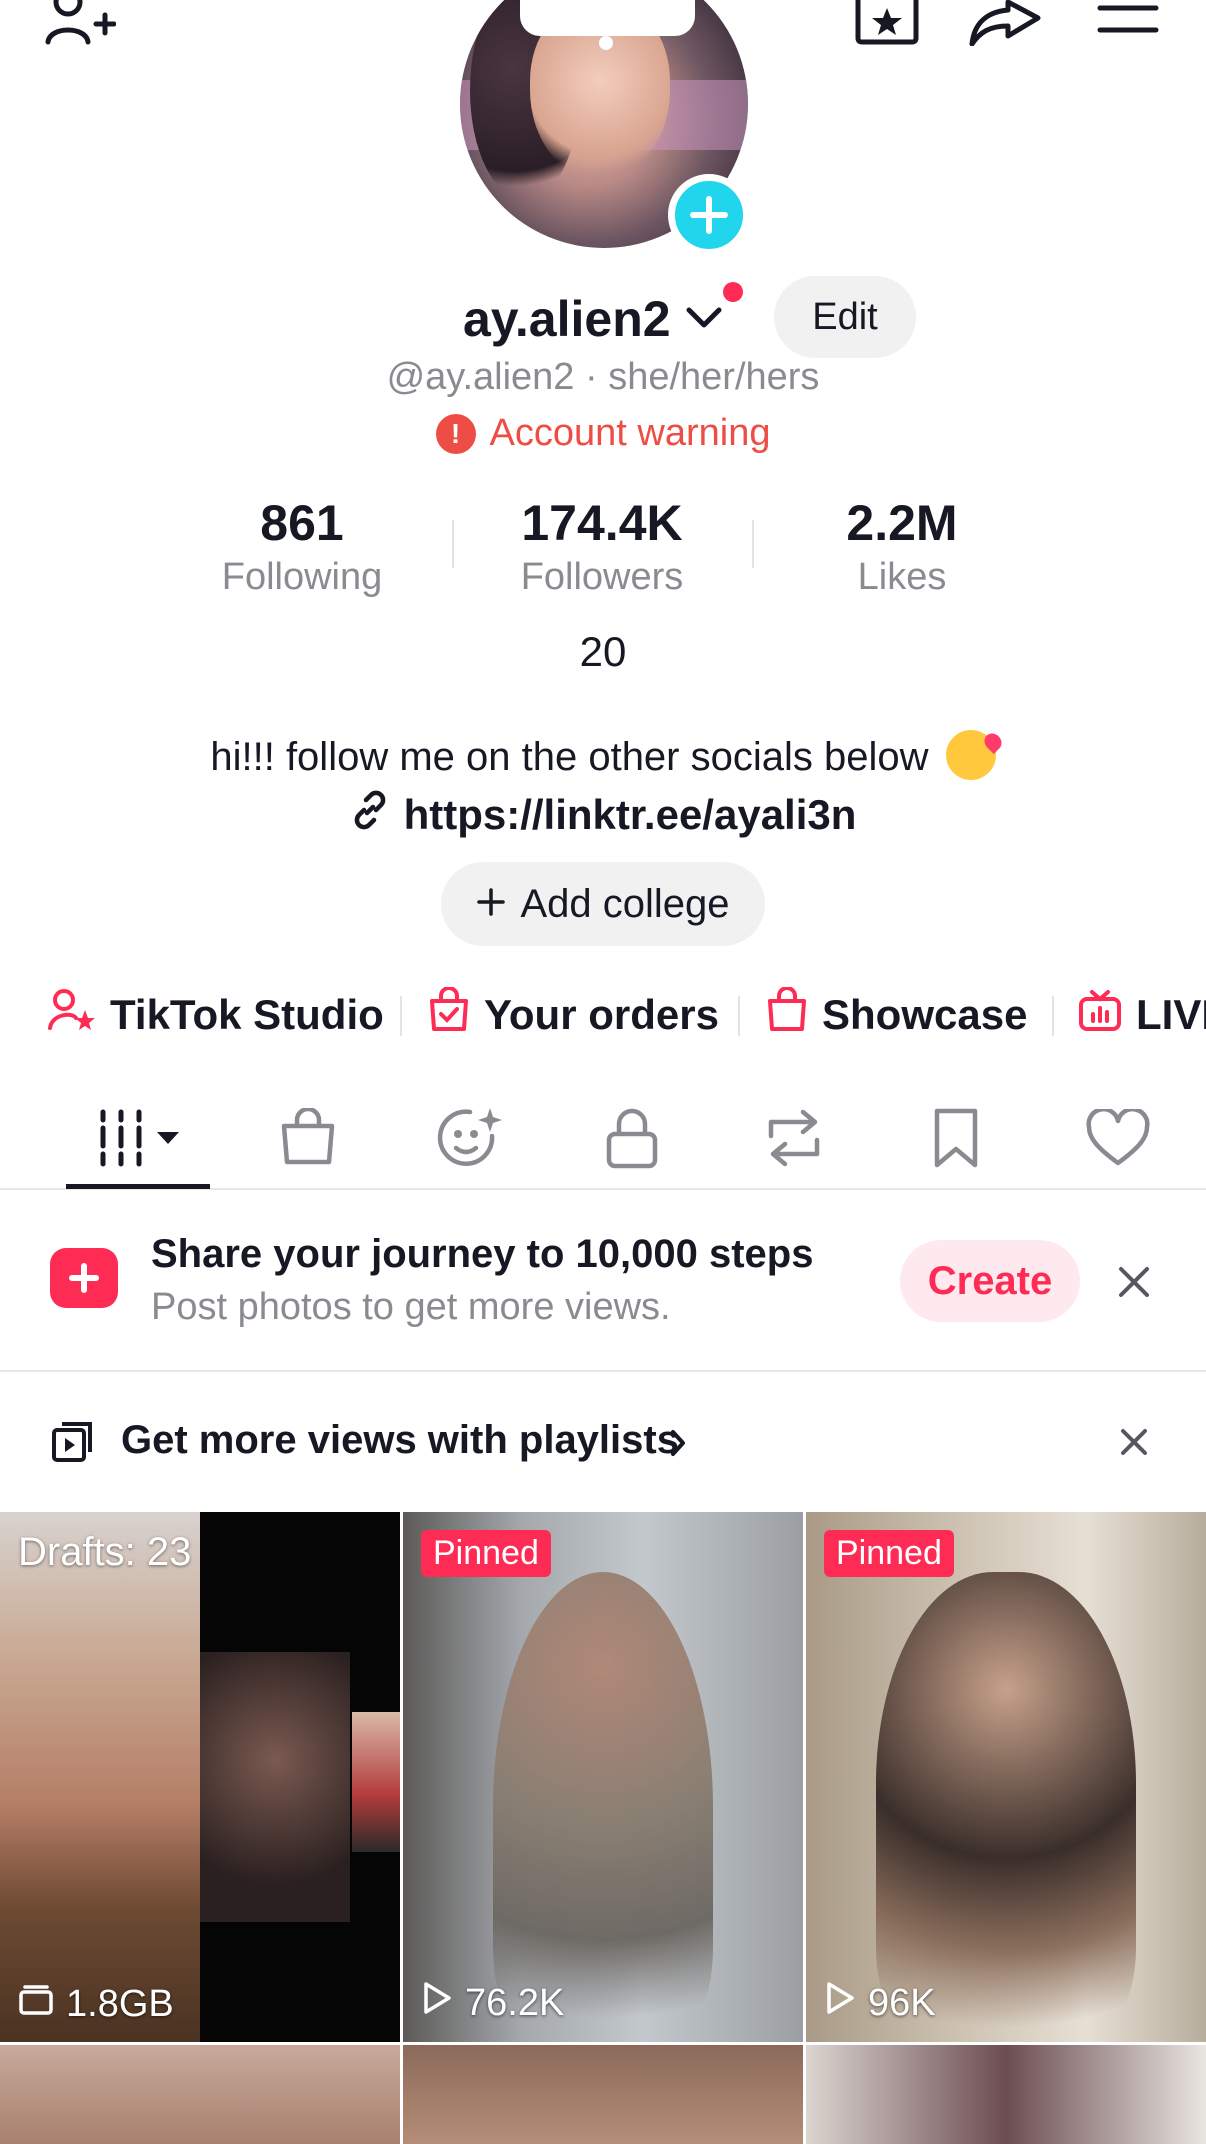 The width and height of the screenshot is (1206, 2144). Describe the element at coordinates (902, 523) in the screenshot. I see `stat-value: 2.2M` at that location.